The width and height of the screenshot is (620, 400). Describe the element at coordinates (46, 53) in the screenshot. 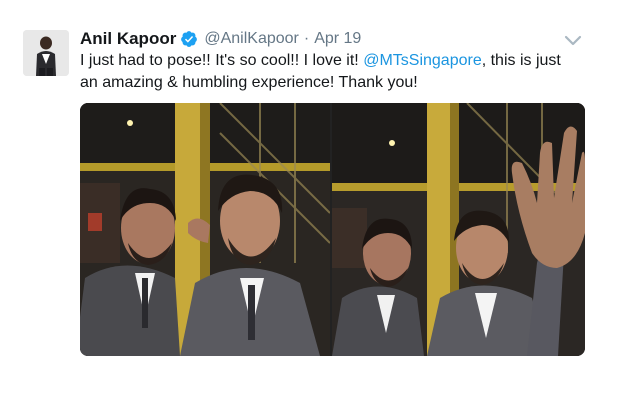

I see `avatar` at that location.